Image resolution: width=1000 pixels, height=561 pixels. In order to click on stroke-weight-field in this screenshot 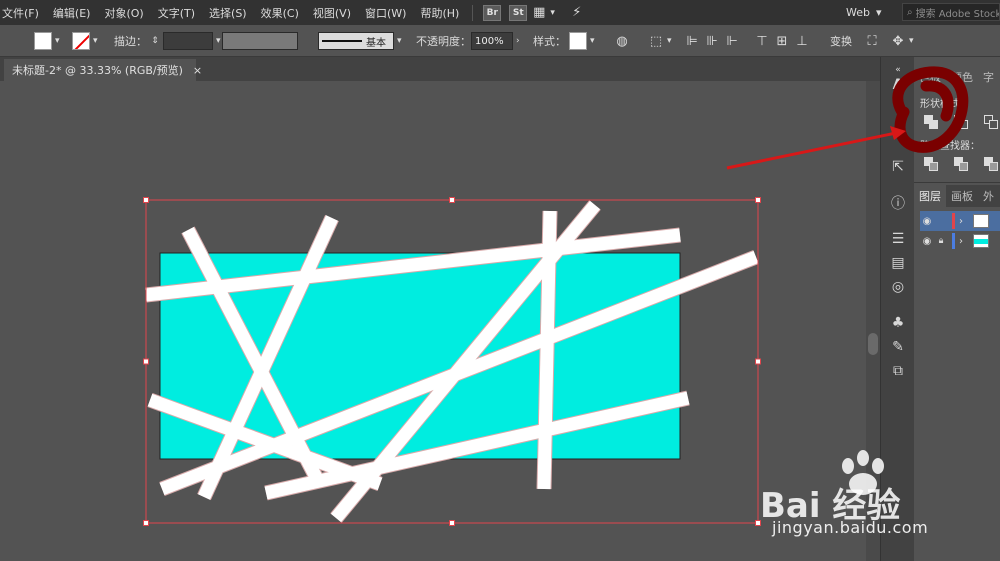, I will do `click(188, 41)`.